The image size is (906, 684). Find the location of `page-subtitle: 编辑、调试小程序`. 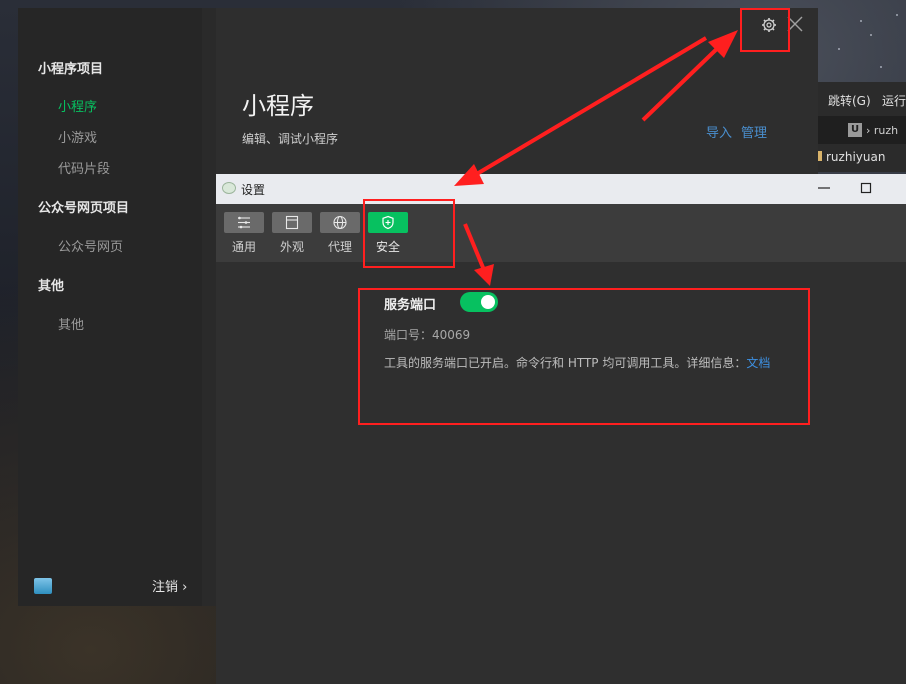

page-subtitle: 编辑、调试小程序 is located at coordinates (290, 139).